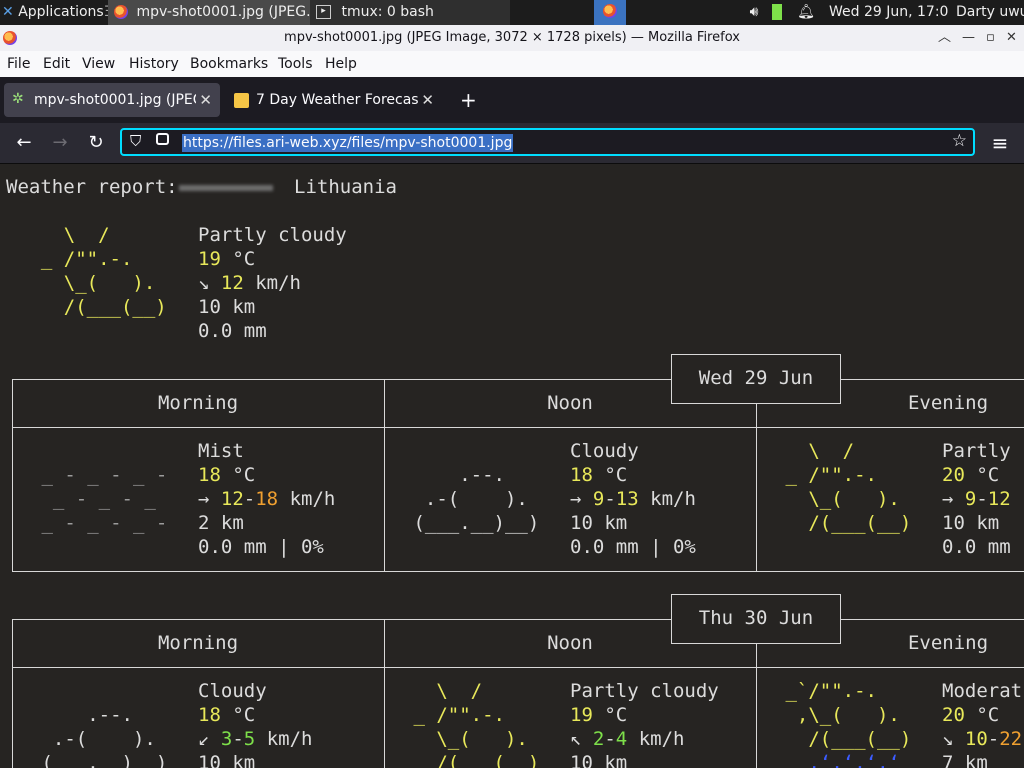 The width and height of the screenshot is (1024, 768). I want to click on tab-image: ✲ mpv-shot0001.jpg (JPEG ✕, so click(112, 100).